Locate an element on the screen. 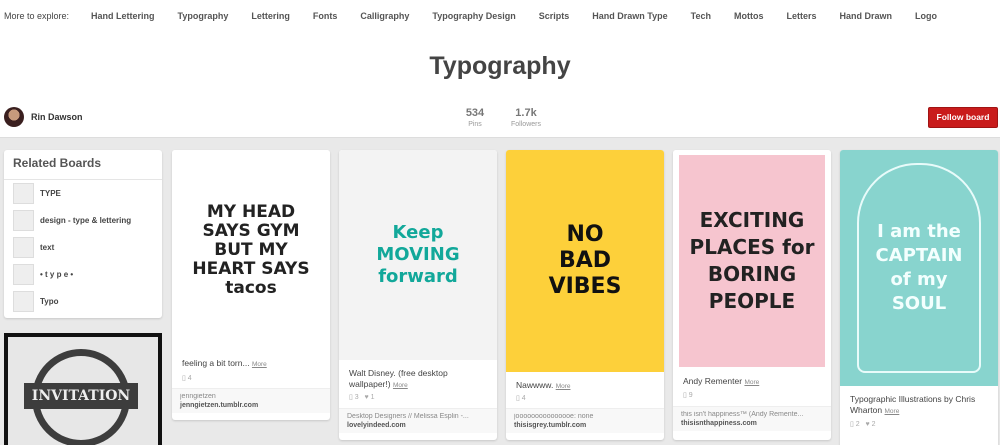 The height and width of the screenshot is (445, 1000). source-domain: jenngietzen.tumblr.com is located at coordinates (219, 405).